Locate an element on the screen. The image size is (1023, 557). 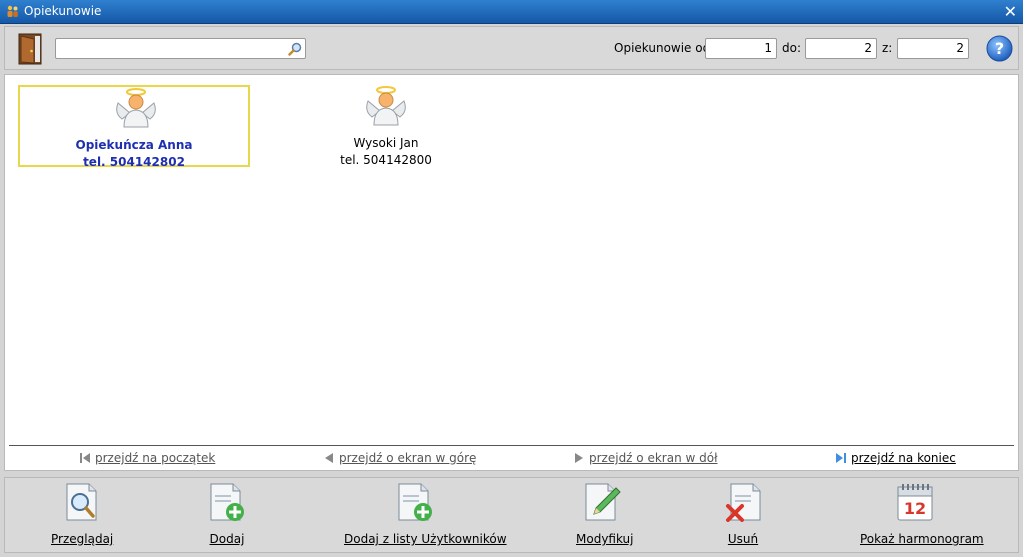
add-label: Dodaj is located at coordinates (227, 539).